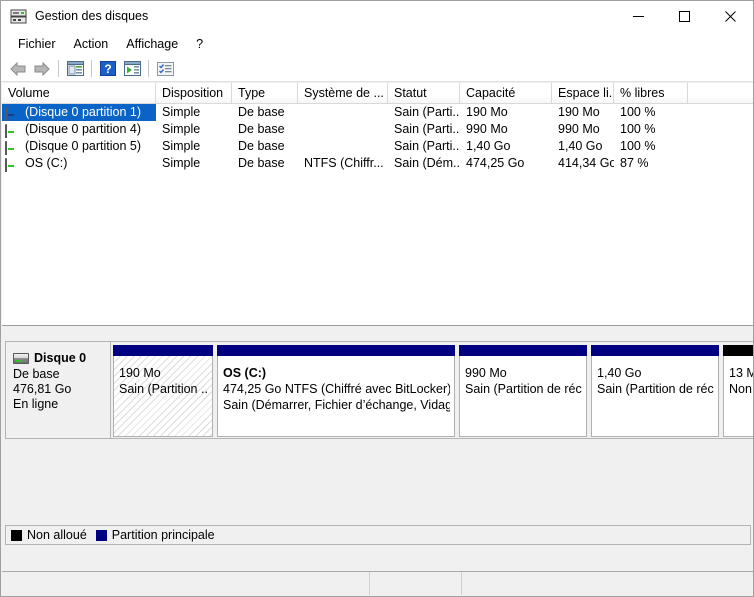 This screenshot has width=754, height=597. What do you see at coordinates (741, 373) in the screenshot?
I see `partition-size: 13 Mo` at bounding box center [741, 373].